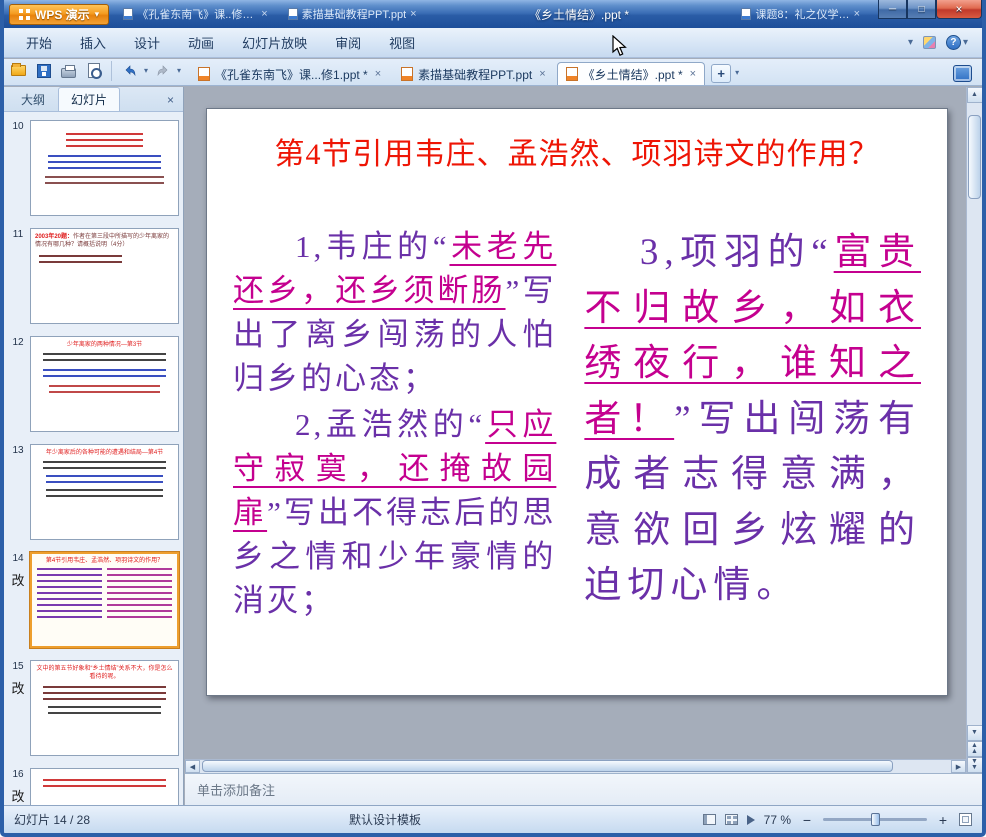 This screenshot has height=837, width=986. Describe the element at coordinates (18, 492) in the screenshot. I see `thumbnail-gutter: 13` at that location.